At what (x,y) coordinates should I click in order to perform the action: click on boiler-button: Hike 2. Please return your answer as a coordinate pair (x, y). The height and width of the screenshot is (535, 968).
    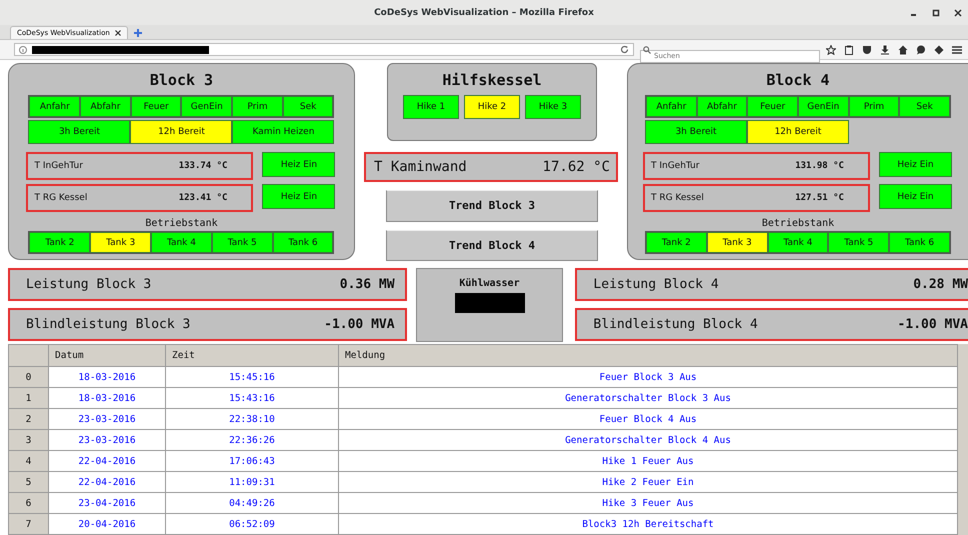
    Looking at the image, I should click on (492, 107).